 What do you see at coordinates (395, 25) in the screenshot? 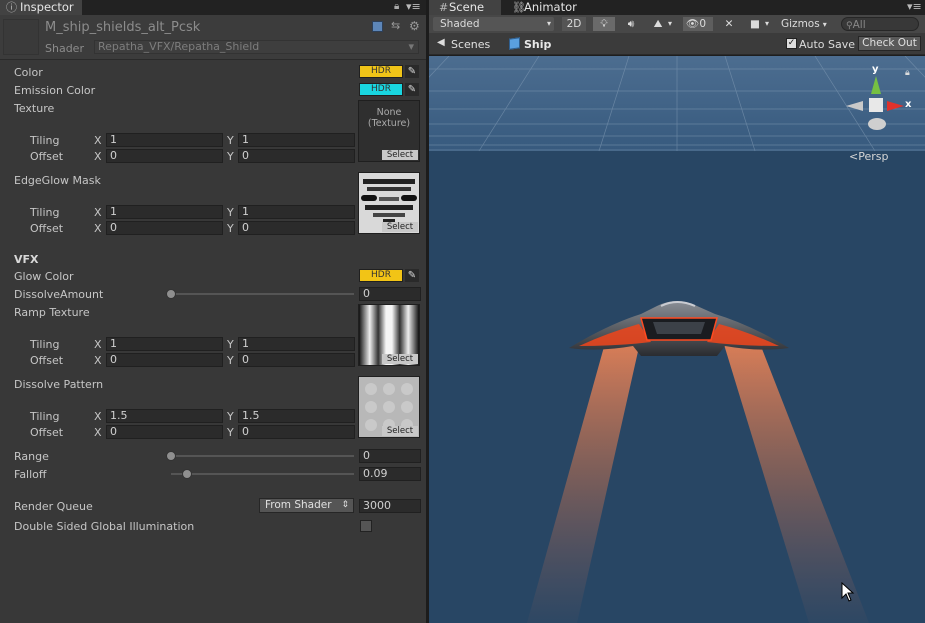
I see `preset-icon: ⇆` at bounding box center [395, 25].